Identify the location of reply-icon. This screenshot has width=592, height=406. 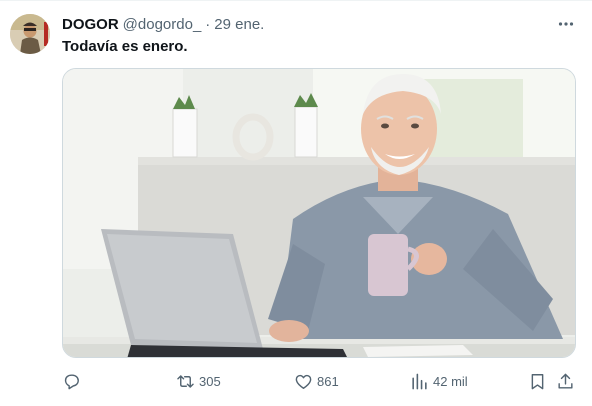
(71, 381).